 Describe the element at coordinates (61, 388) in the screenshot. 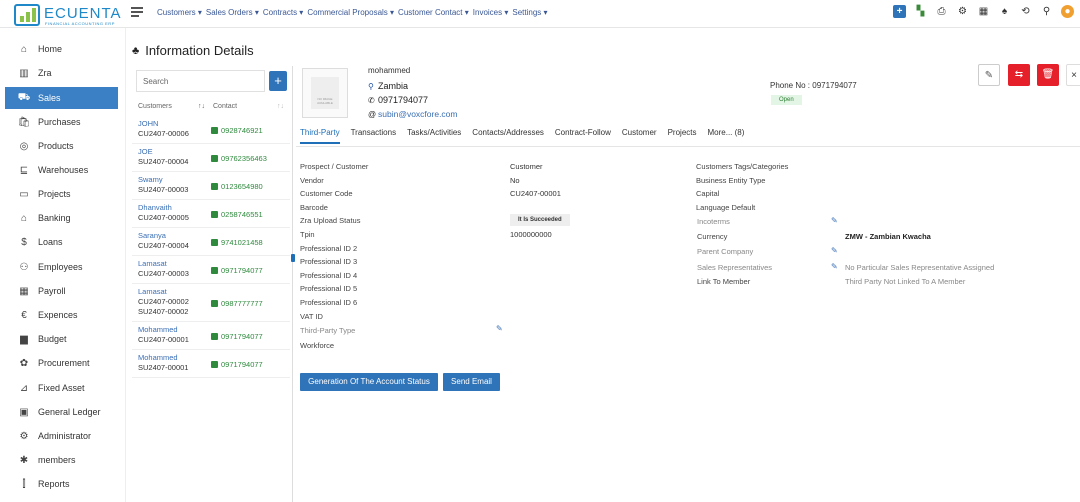

I see `sidebar-item-fixed-asset: ⊿ Fixed Asset` at that location.